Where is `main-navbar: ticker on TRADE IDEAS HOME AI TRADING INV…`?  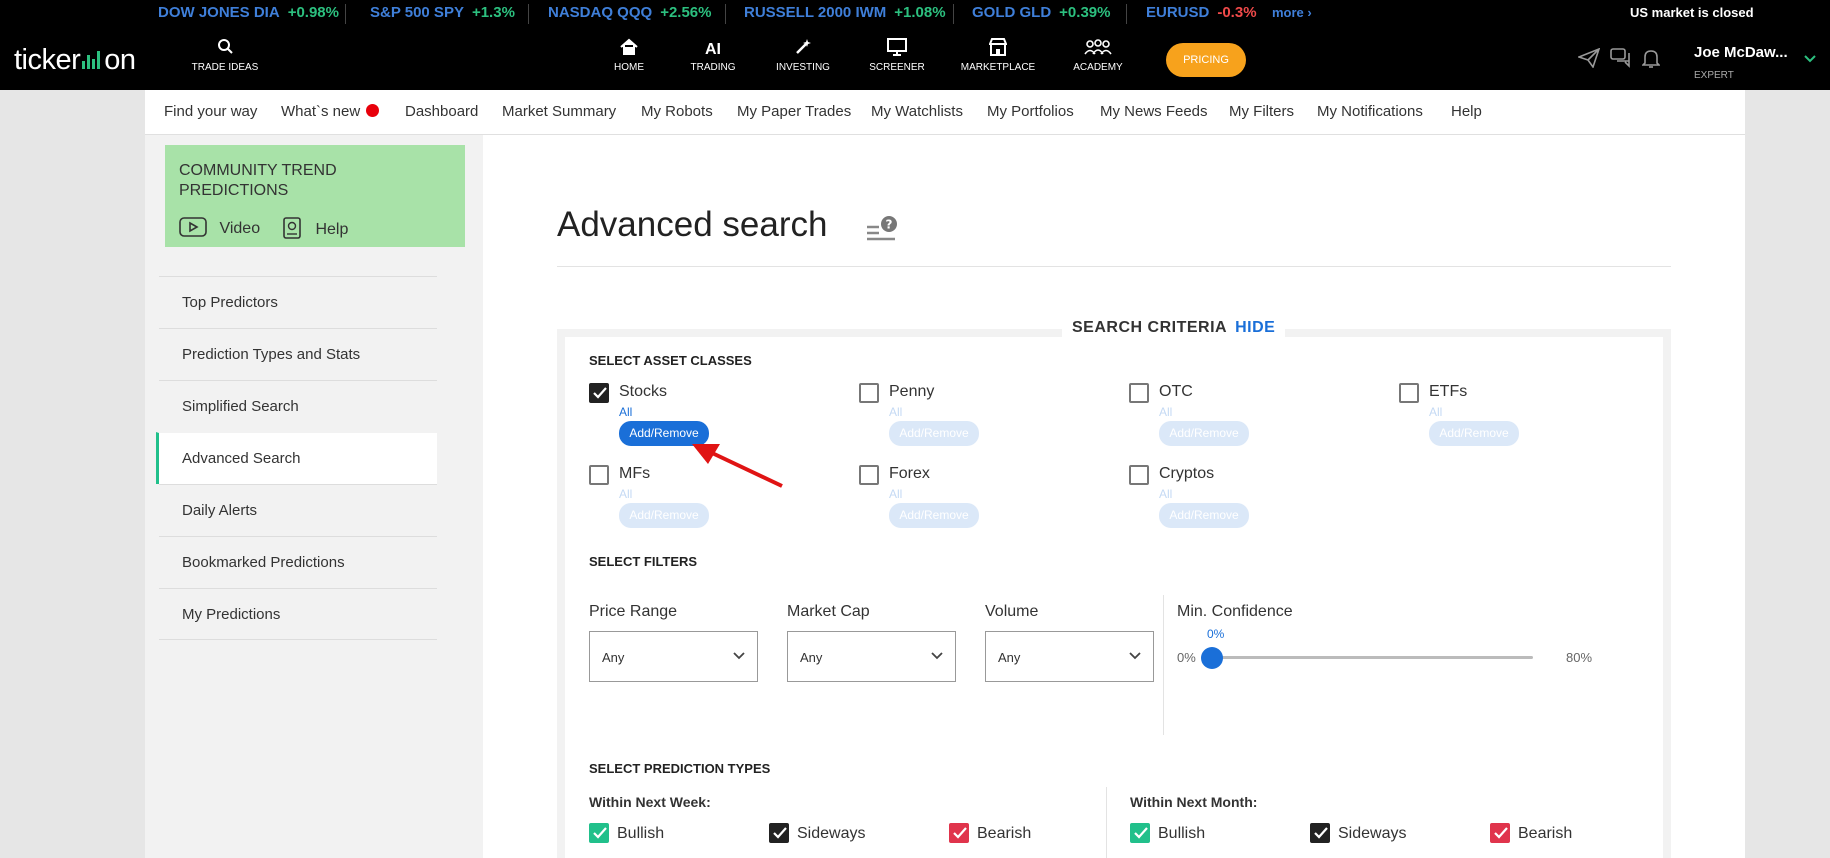 main-navbar: ticker on TRADE IDEAS HOME AI TRADING INV… is located at coordinates (915, 59).